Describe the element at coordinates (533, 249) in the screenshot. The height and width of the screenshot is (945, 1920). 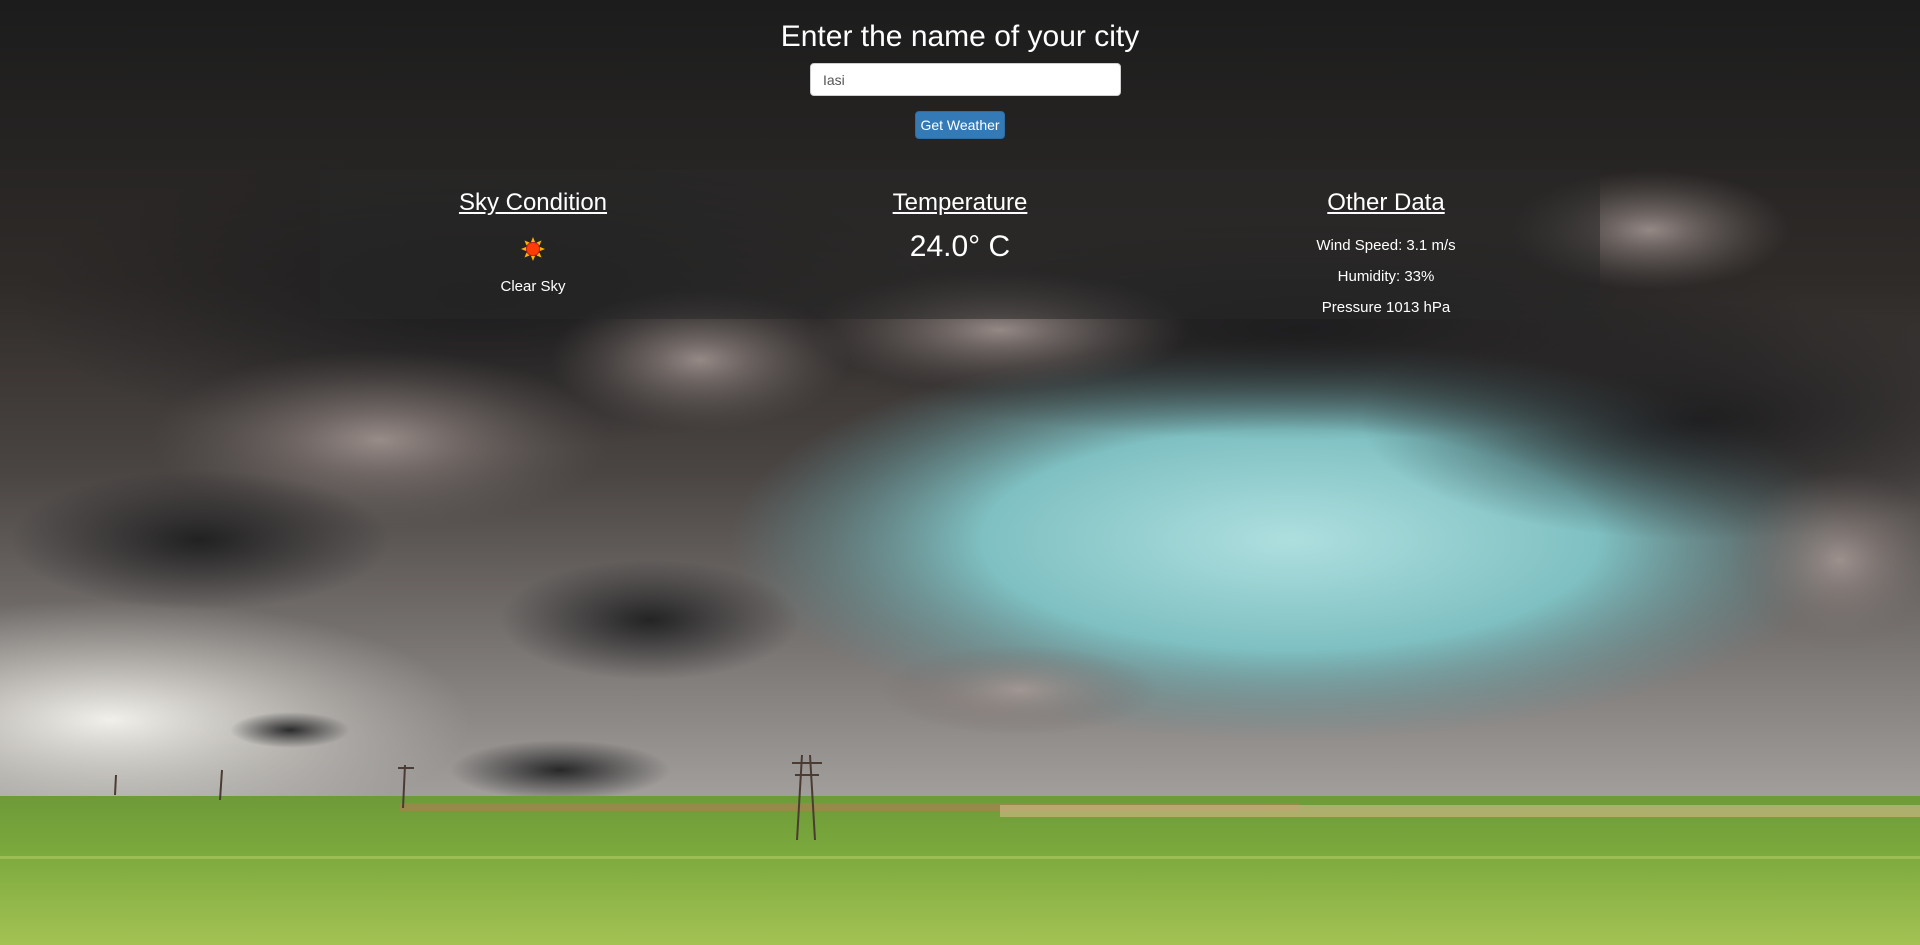
I see `sun-icon` at that location.